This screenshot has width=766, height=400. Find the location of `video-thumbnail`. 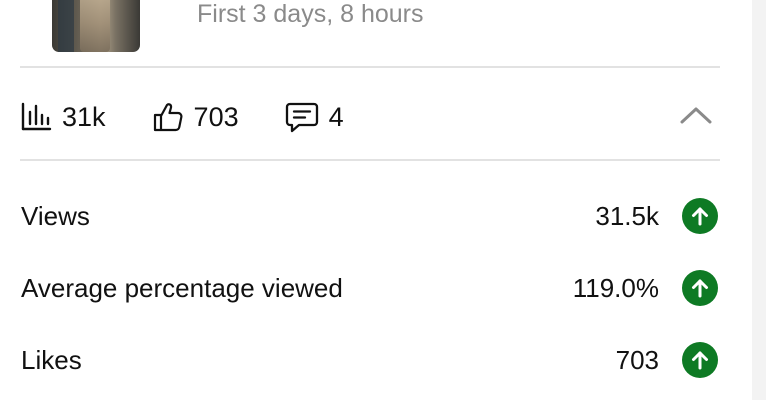

video-thumbnail is located at coordinates (96, 26).